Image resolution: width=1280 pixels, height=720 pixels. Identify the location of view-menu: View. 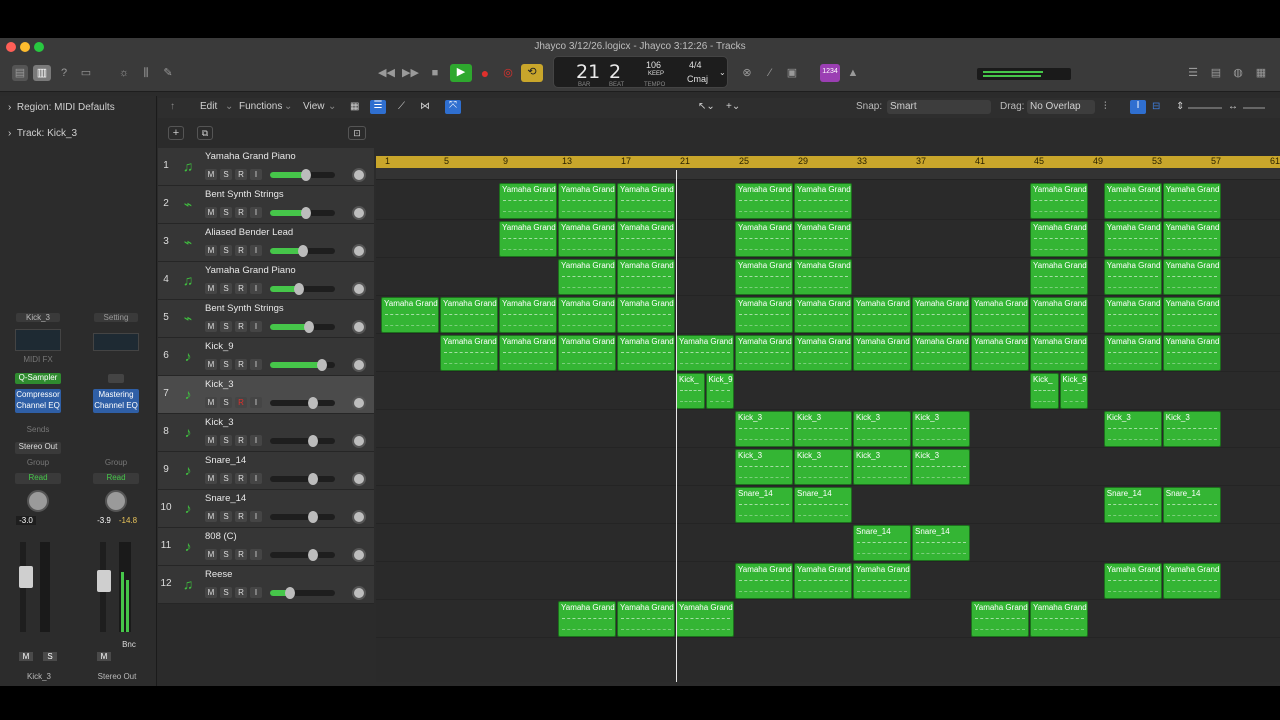
(314, 106).